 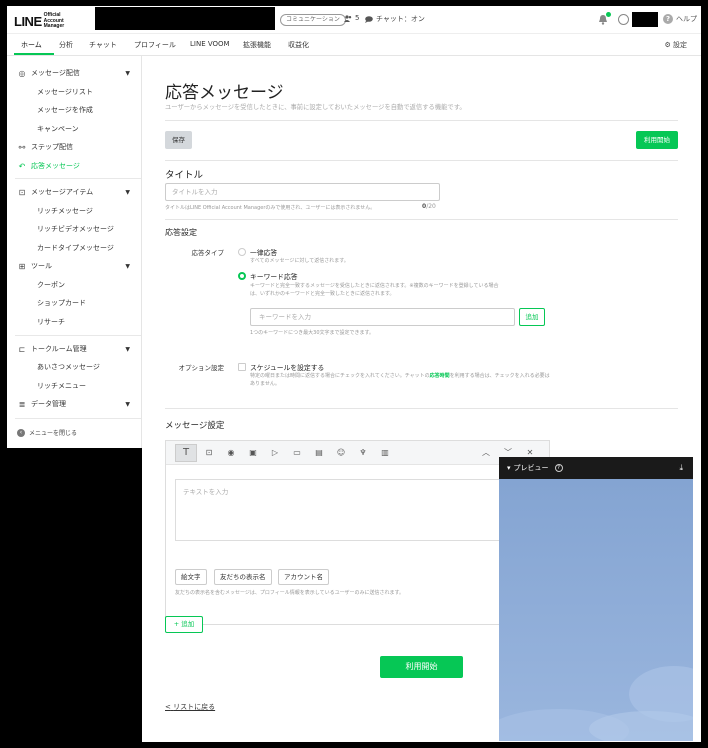 I want to click on emoji-chip-button: 絵文字, so click(x=191, y=577).